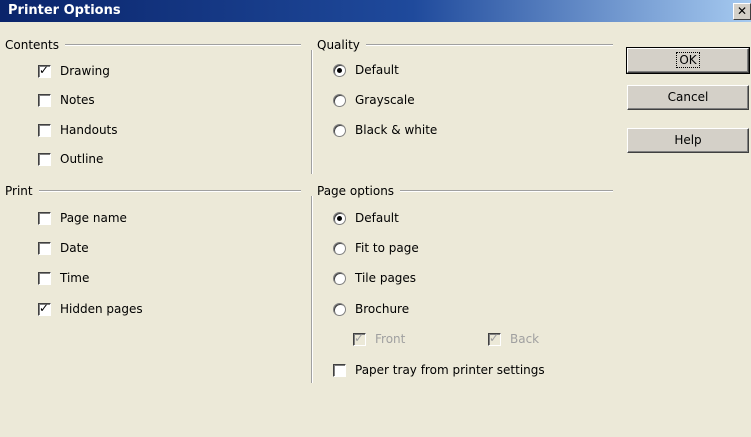  I want to click on quality-group-title: Quality, so click(465, 45).